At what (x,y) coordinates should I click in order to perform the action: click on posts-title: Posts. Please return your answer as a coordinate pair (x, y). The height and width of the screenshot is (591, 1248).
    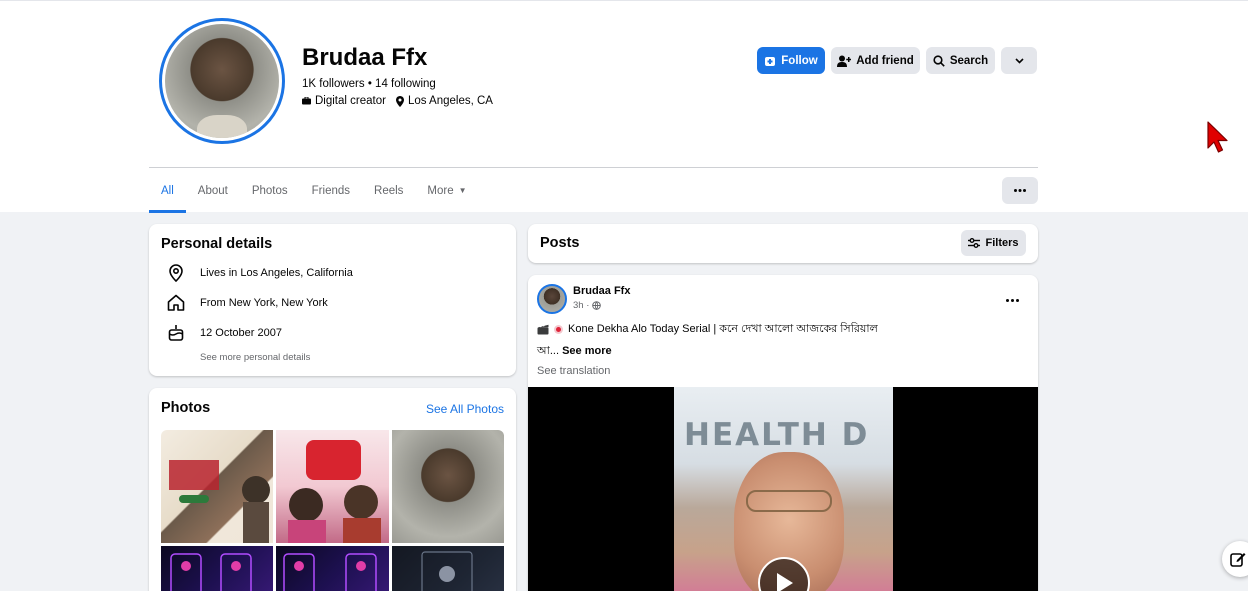
    Looking at the image, I should click on (560, 243).